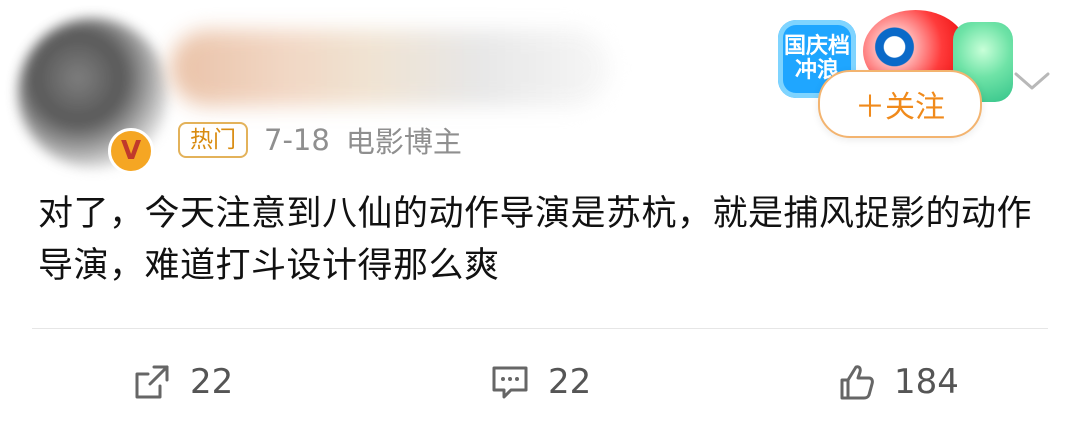 This screenshot has height=436, width=1080. What do you see at coordinates (816, 46) in the screenshot?
I see `promo-text-line1: 国庆档` at bounding box center [816, 46].